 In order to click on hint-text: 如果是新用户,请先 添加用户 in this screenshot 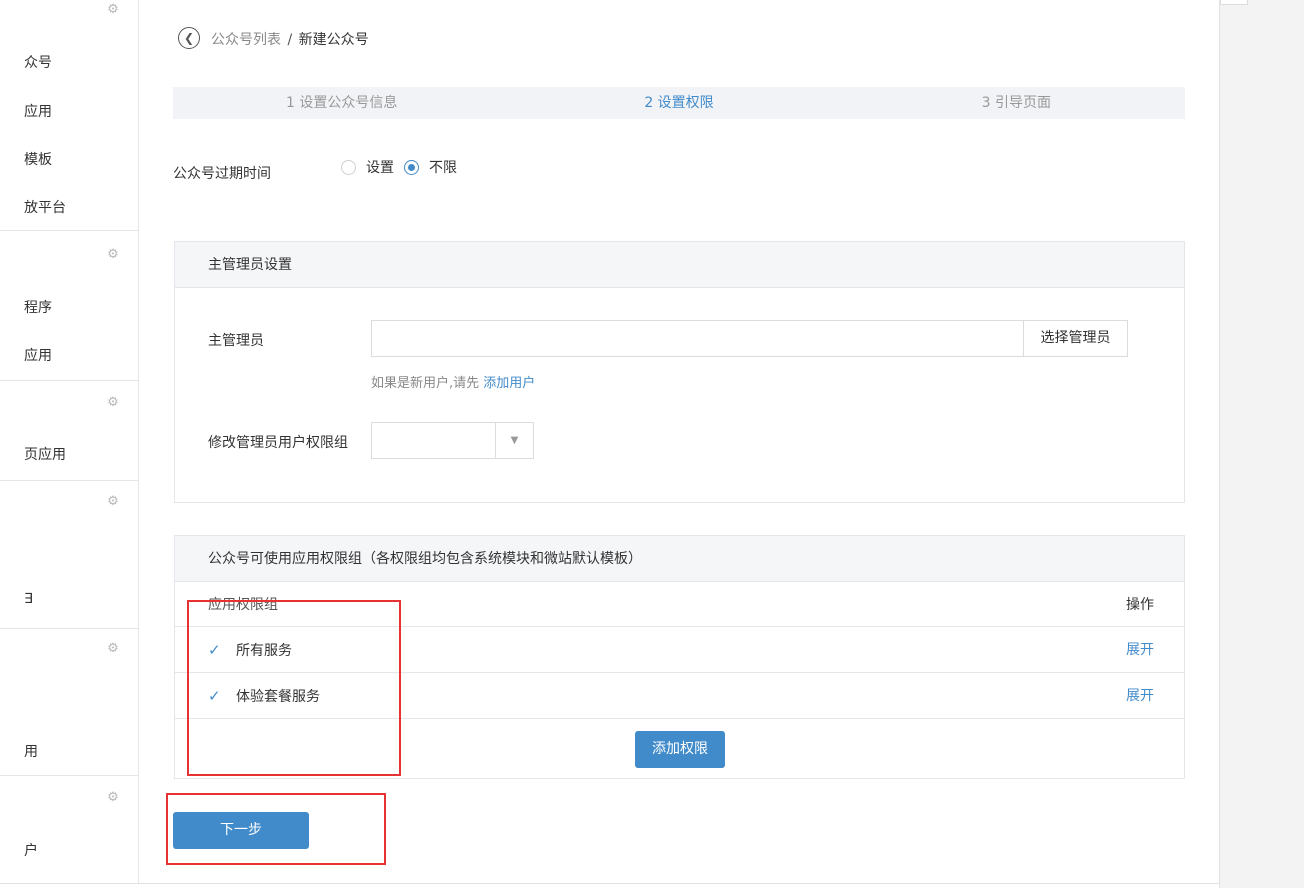, I will do `click(453, 381)`.